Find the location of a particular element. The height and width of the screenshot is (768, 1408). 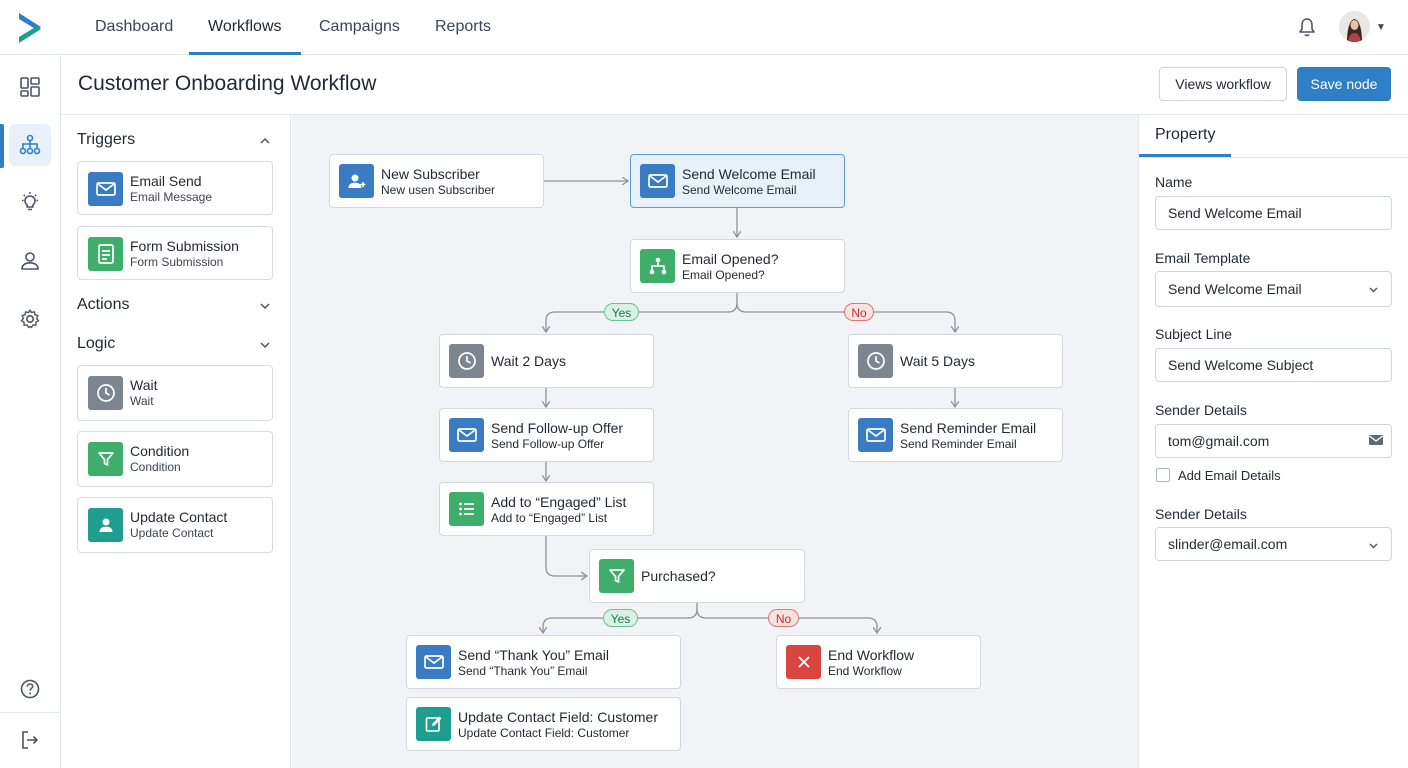

tab-property: Property is located at coordinates (1185, 136).